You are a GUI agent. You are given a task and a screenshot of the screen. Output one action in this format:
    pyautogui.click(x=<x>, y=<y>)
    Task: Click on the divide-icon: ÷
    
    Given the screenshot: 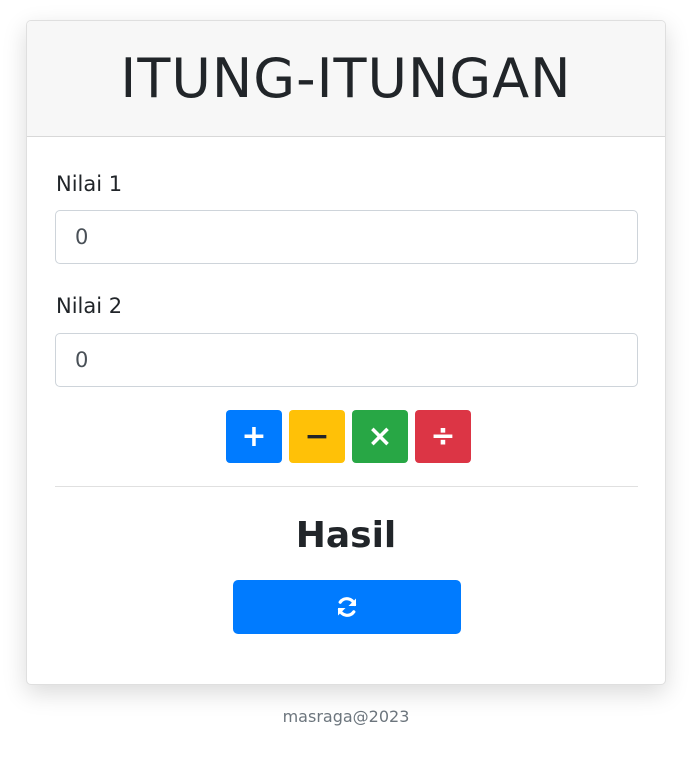 What is the action you would take?
    pyautogui.click(x=443, y=436)
    